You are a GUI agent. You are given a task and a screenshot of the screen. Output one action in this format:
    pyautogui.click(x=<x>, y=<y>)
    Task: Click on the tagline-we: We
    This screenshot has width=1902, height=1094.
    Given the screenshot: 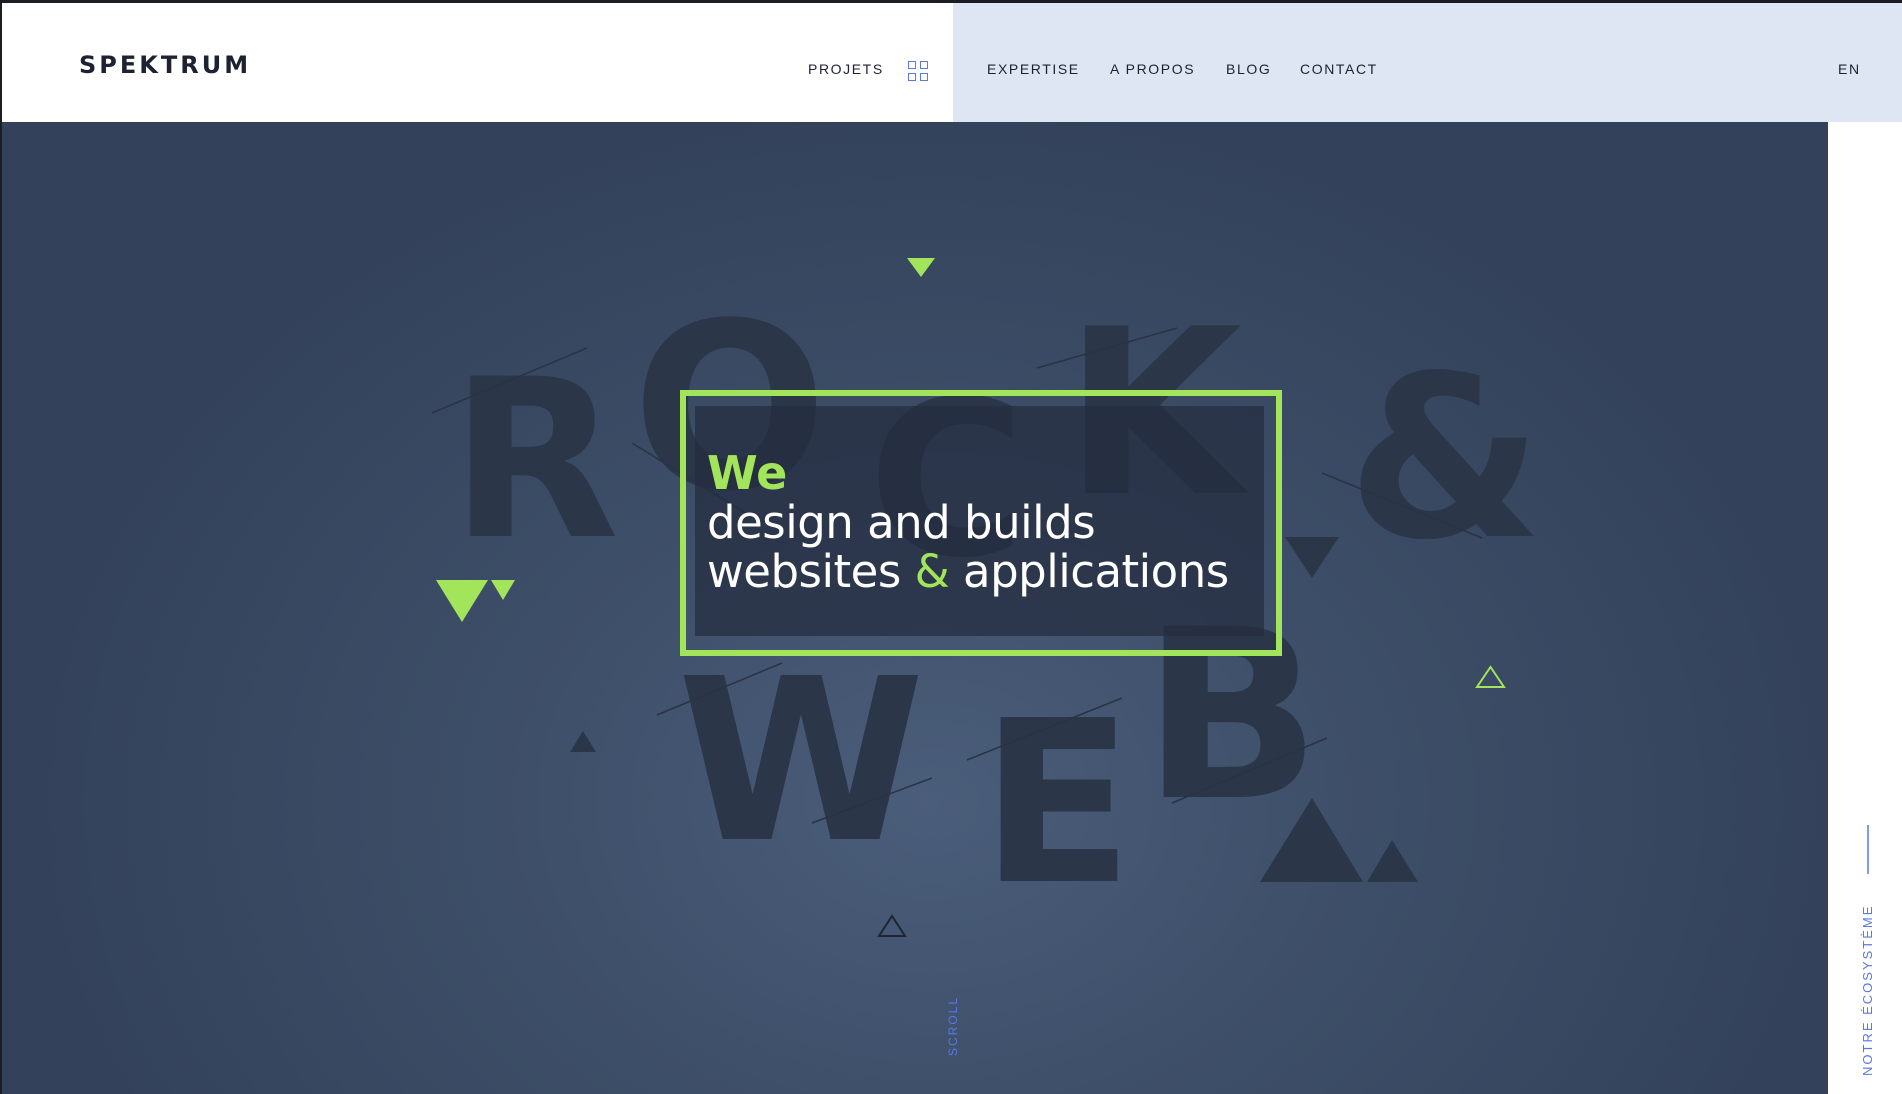 What is the action you would take?
    pyautogui.click(x=747, y=473)
    